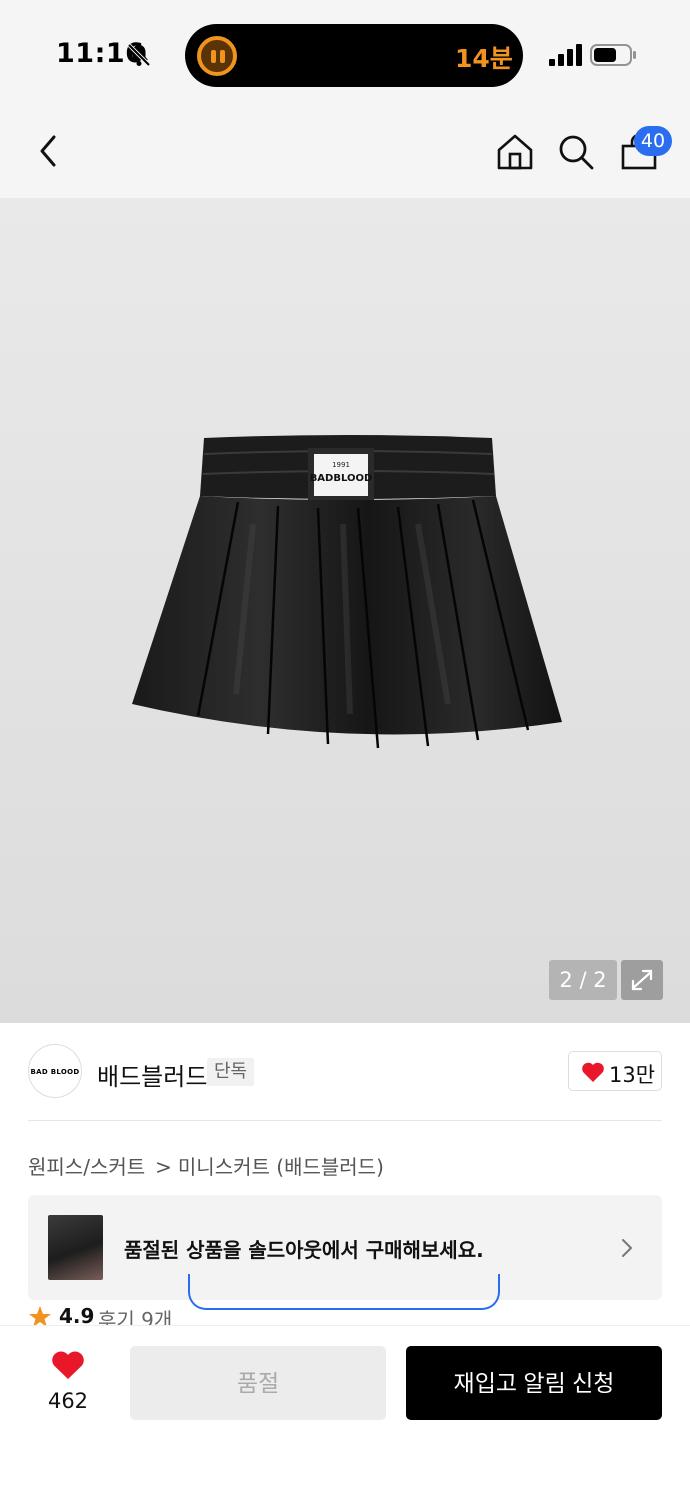 This screenshot has height=1500, width=690. Describe the element at coordinates (217, 56) in the screenshot. I see `pause-icon` at that location.